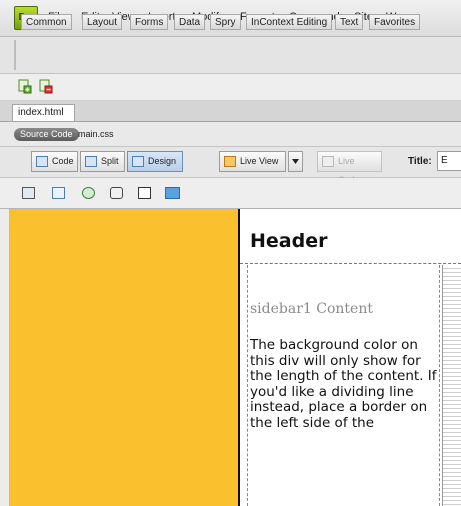 The height and width of the screenshot is (506, 461). What do you see at coordinates (311, 309) in the screenshot?
I see `sidebar-heading: sidebar1 Content` at bounding box center [311, 309].